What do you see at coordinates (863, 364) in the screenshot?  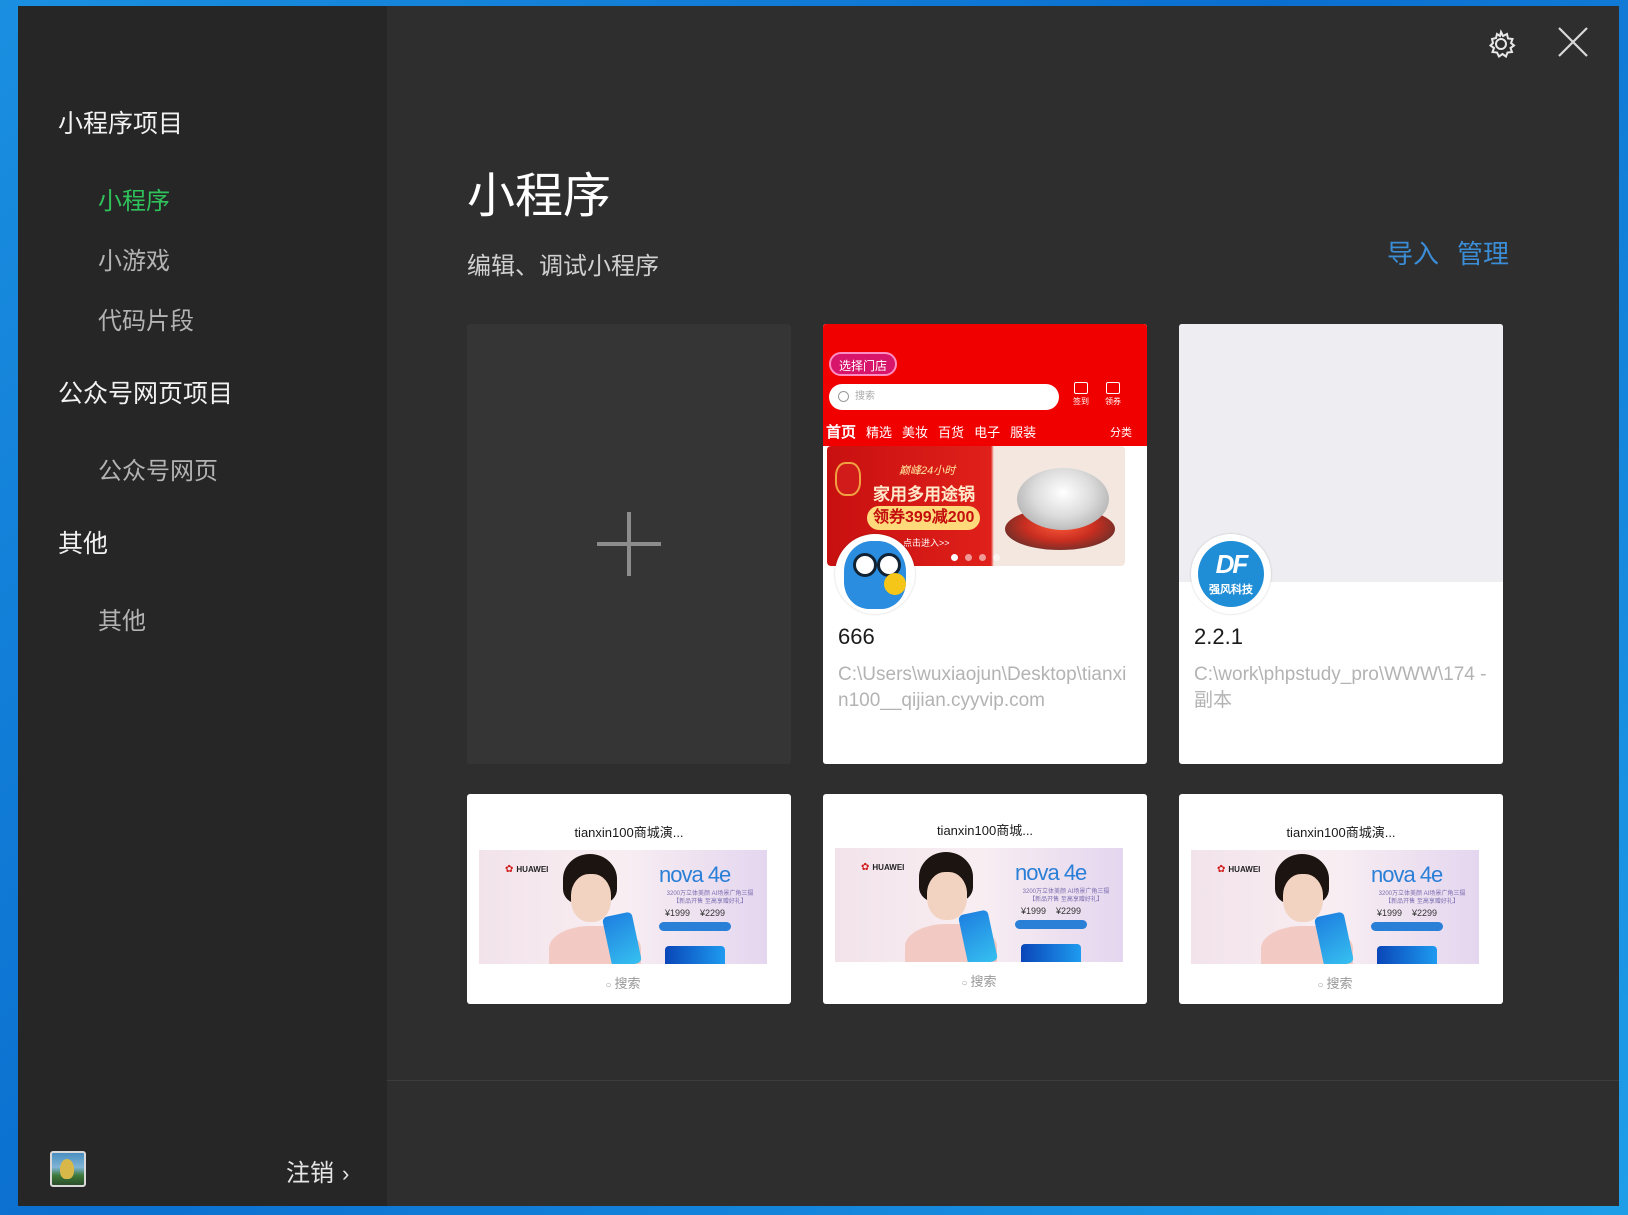 I see `store-select-pill: 选择门店` at bounding box center [863, 364].